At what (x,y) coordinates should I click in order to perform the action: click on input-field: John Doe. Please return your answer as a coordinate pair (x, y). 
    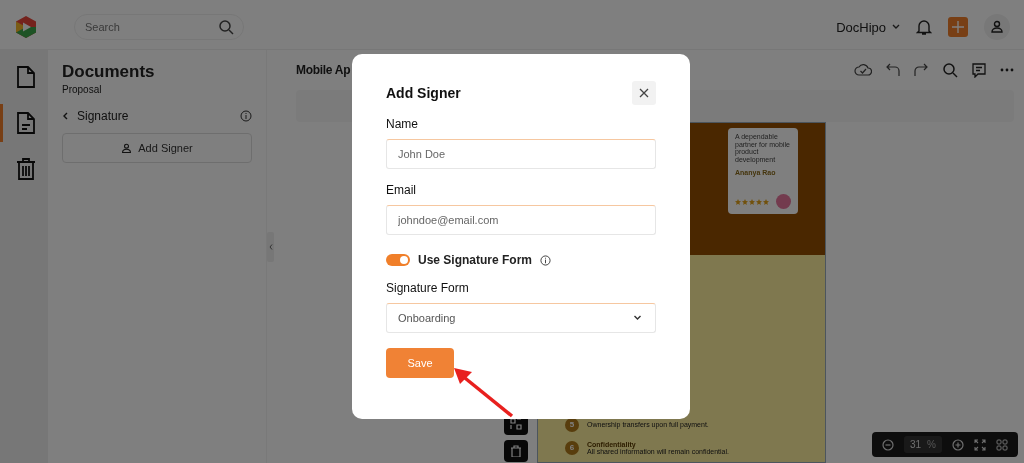
    Looking at the image, I should click on (521, 154).